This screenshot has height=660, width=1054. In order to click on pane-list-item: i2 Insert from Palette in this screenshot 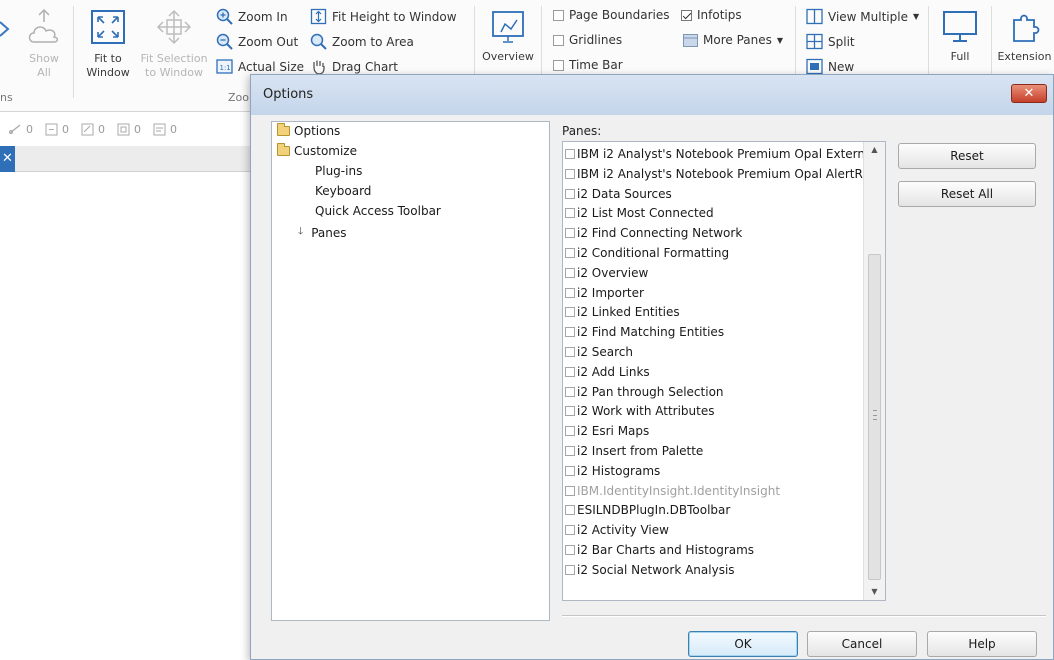, I will do `click(634, 451)`.